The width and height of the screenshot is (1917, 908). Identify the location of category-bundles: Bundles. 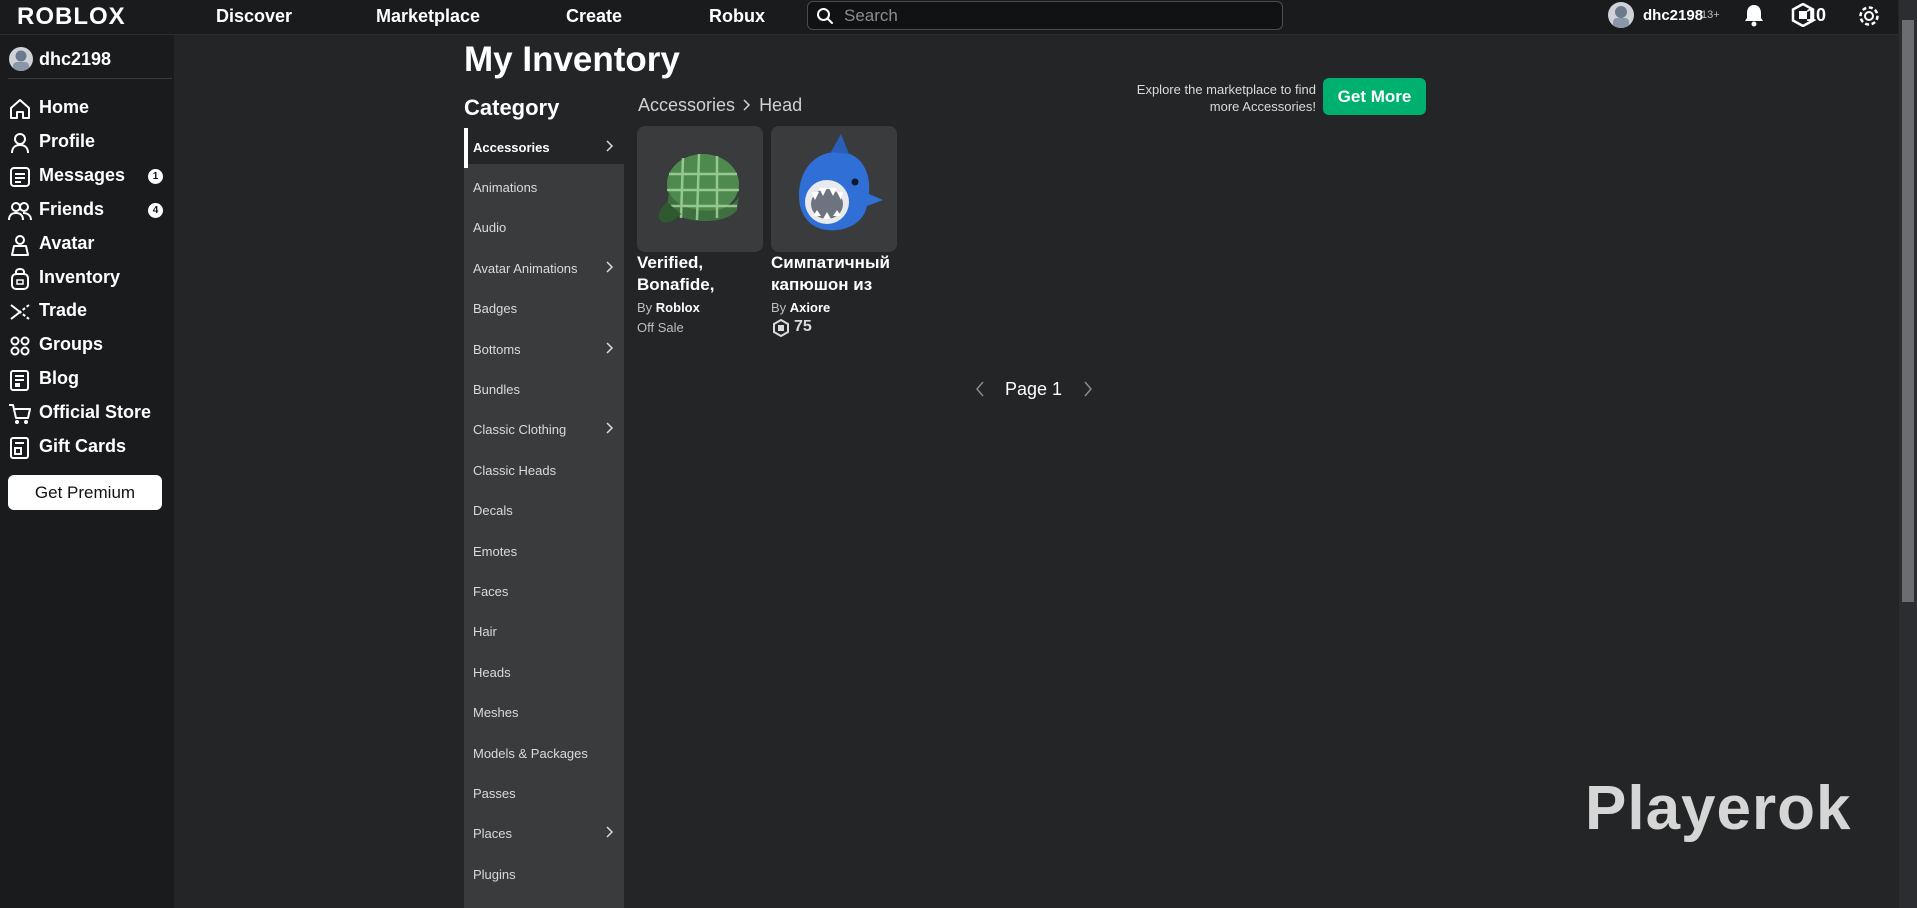
(544, 388).